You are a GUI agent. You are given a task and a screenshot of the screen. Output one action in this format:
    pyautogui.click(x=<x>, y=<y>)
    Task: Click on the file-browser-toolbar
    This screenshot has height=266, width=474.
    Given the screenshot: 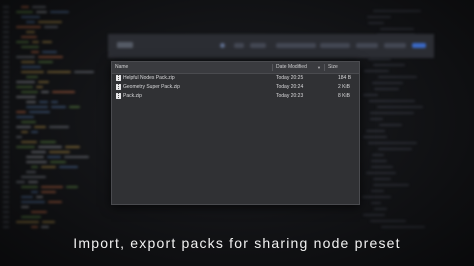 What is the action you would take?
    pyautogui.click(x=271, y=46)
    